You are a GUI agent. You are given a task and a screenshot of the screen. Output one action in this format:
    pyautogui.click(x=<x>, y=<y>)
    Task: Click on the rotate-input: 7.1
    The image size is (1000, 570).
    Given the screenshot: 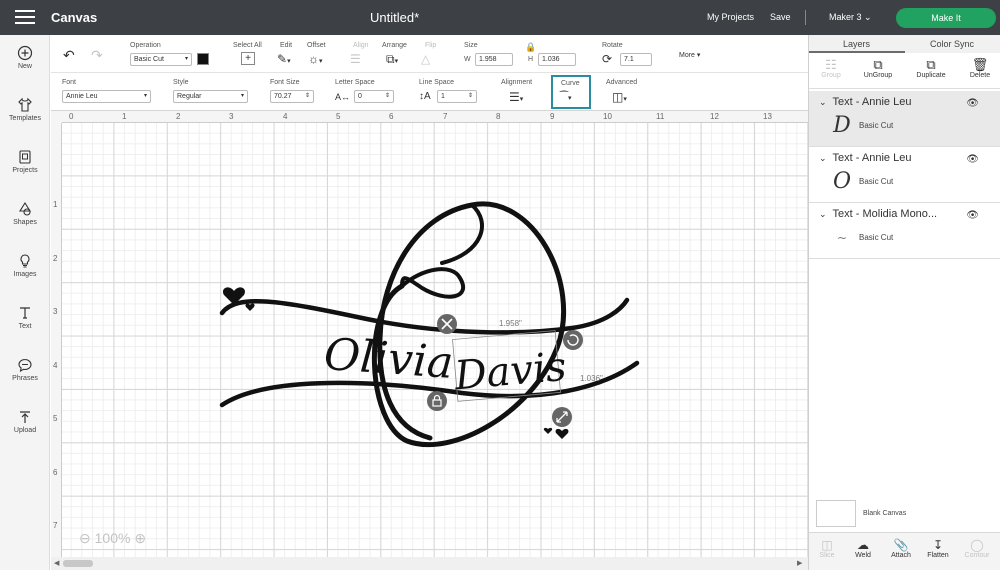 What is the action you would take?
    pyautogui.click(x=636, y=59)
    